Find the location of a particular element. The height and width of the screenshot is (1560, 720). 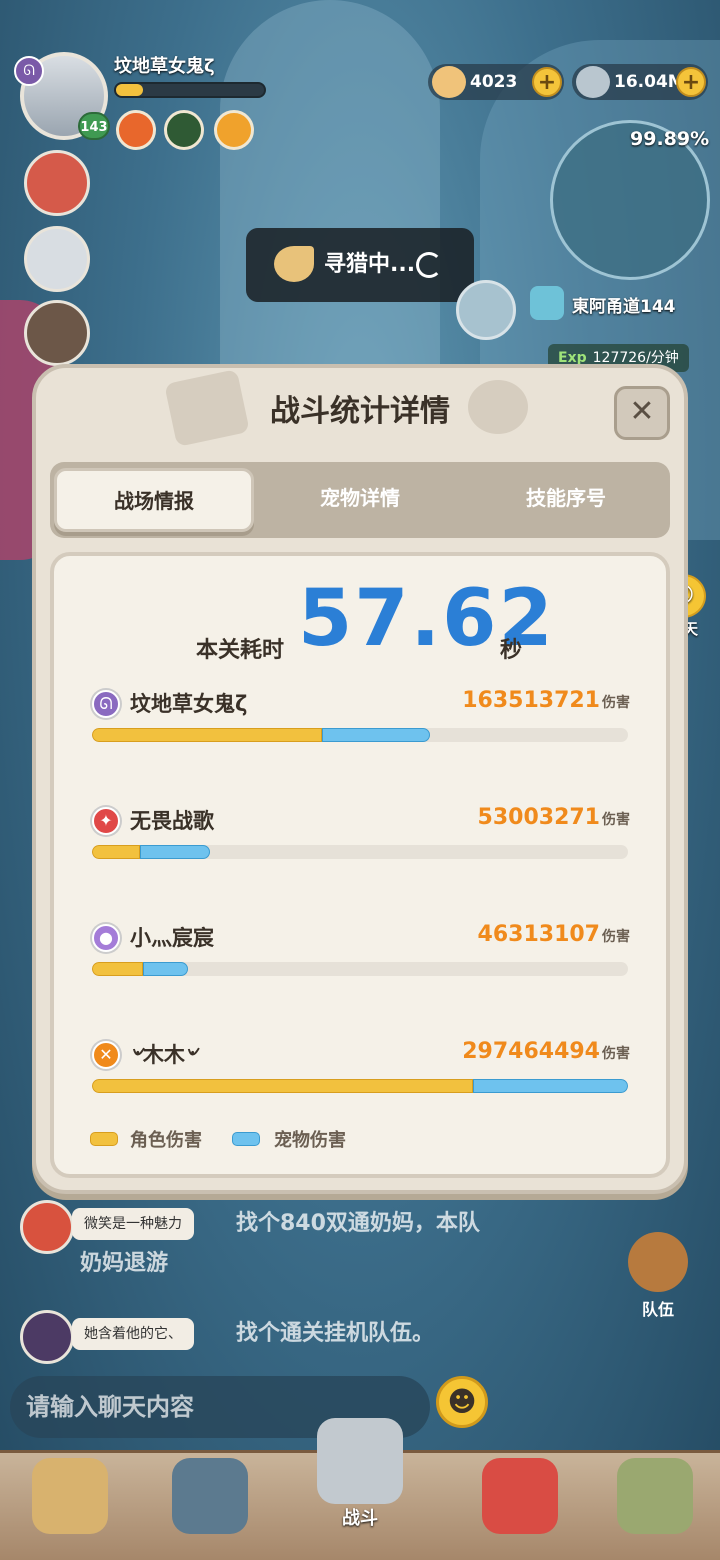

player-hp-bar is located at coordinates (190, 90).